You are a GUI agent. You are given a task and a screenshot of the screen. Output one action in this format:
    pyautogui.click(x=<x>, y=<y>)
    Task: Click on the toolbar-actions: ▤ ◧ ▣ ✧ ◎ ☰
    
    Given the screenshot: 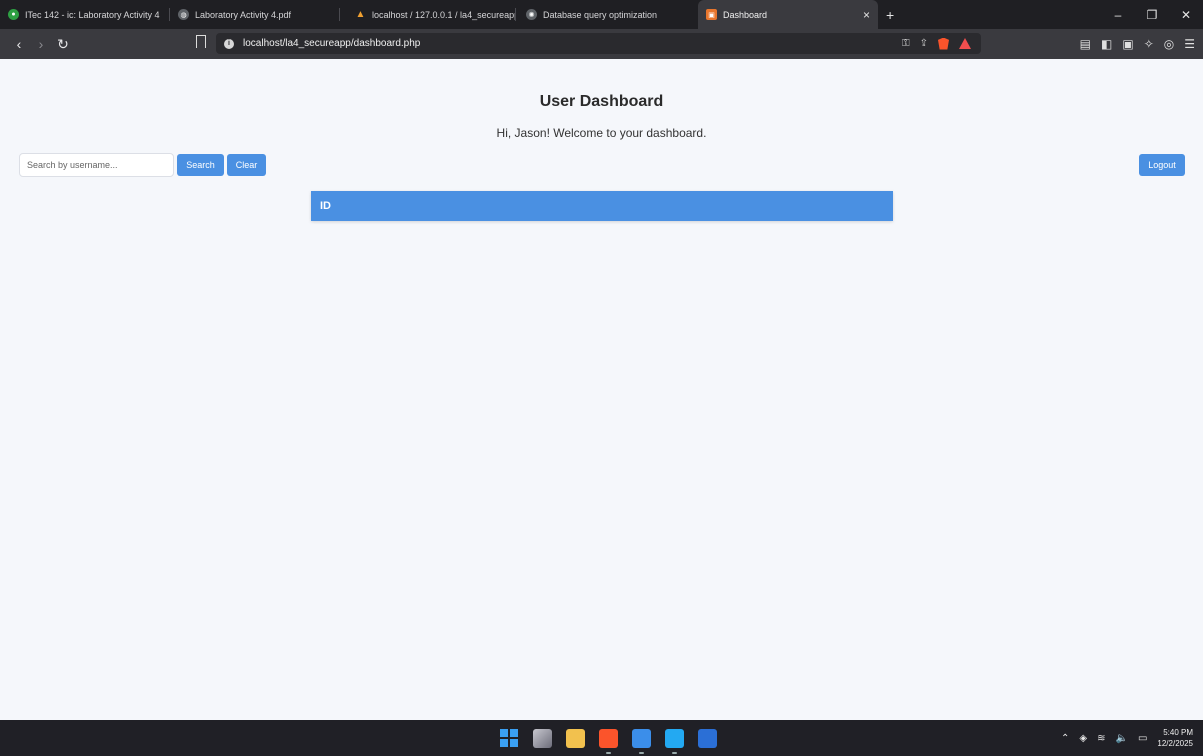 What is the action you would take?
    pyautogui.click(x=1137, y=44)
    